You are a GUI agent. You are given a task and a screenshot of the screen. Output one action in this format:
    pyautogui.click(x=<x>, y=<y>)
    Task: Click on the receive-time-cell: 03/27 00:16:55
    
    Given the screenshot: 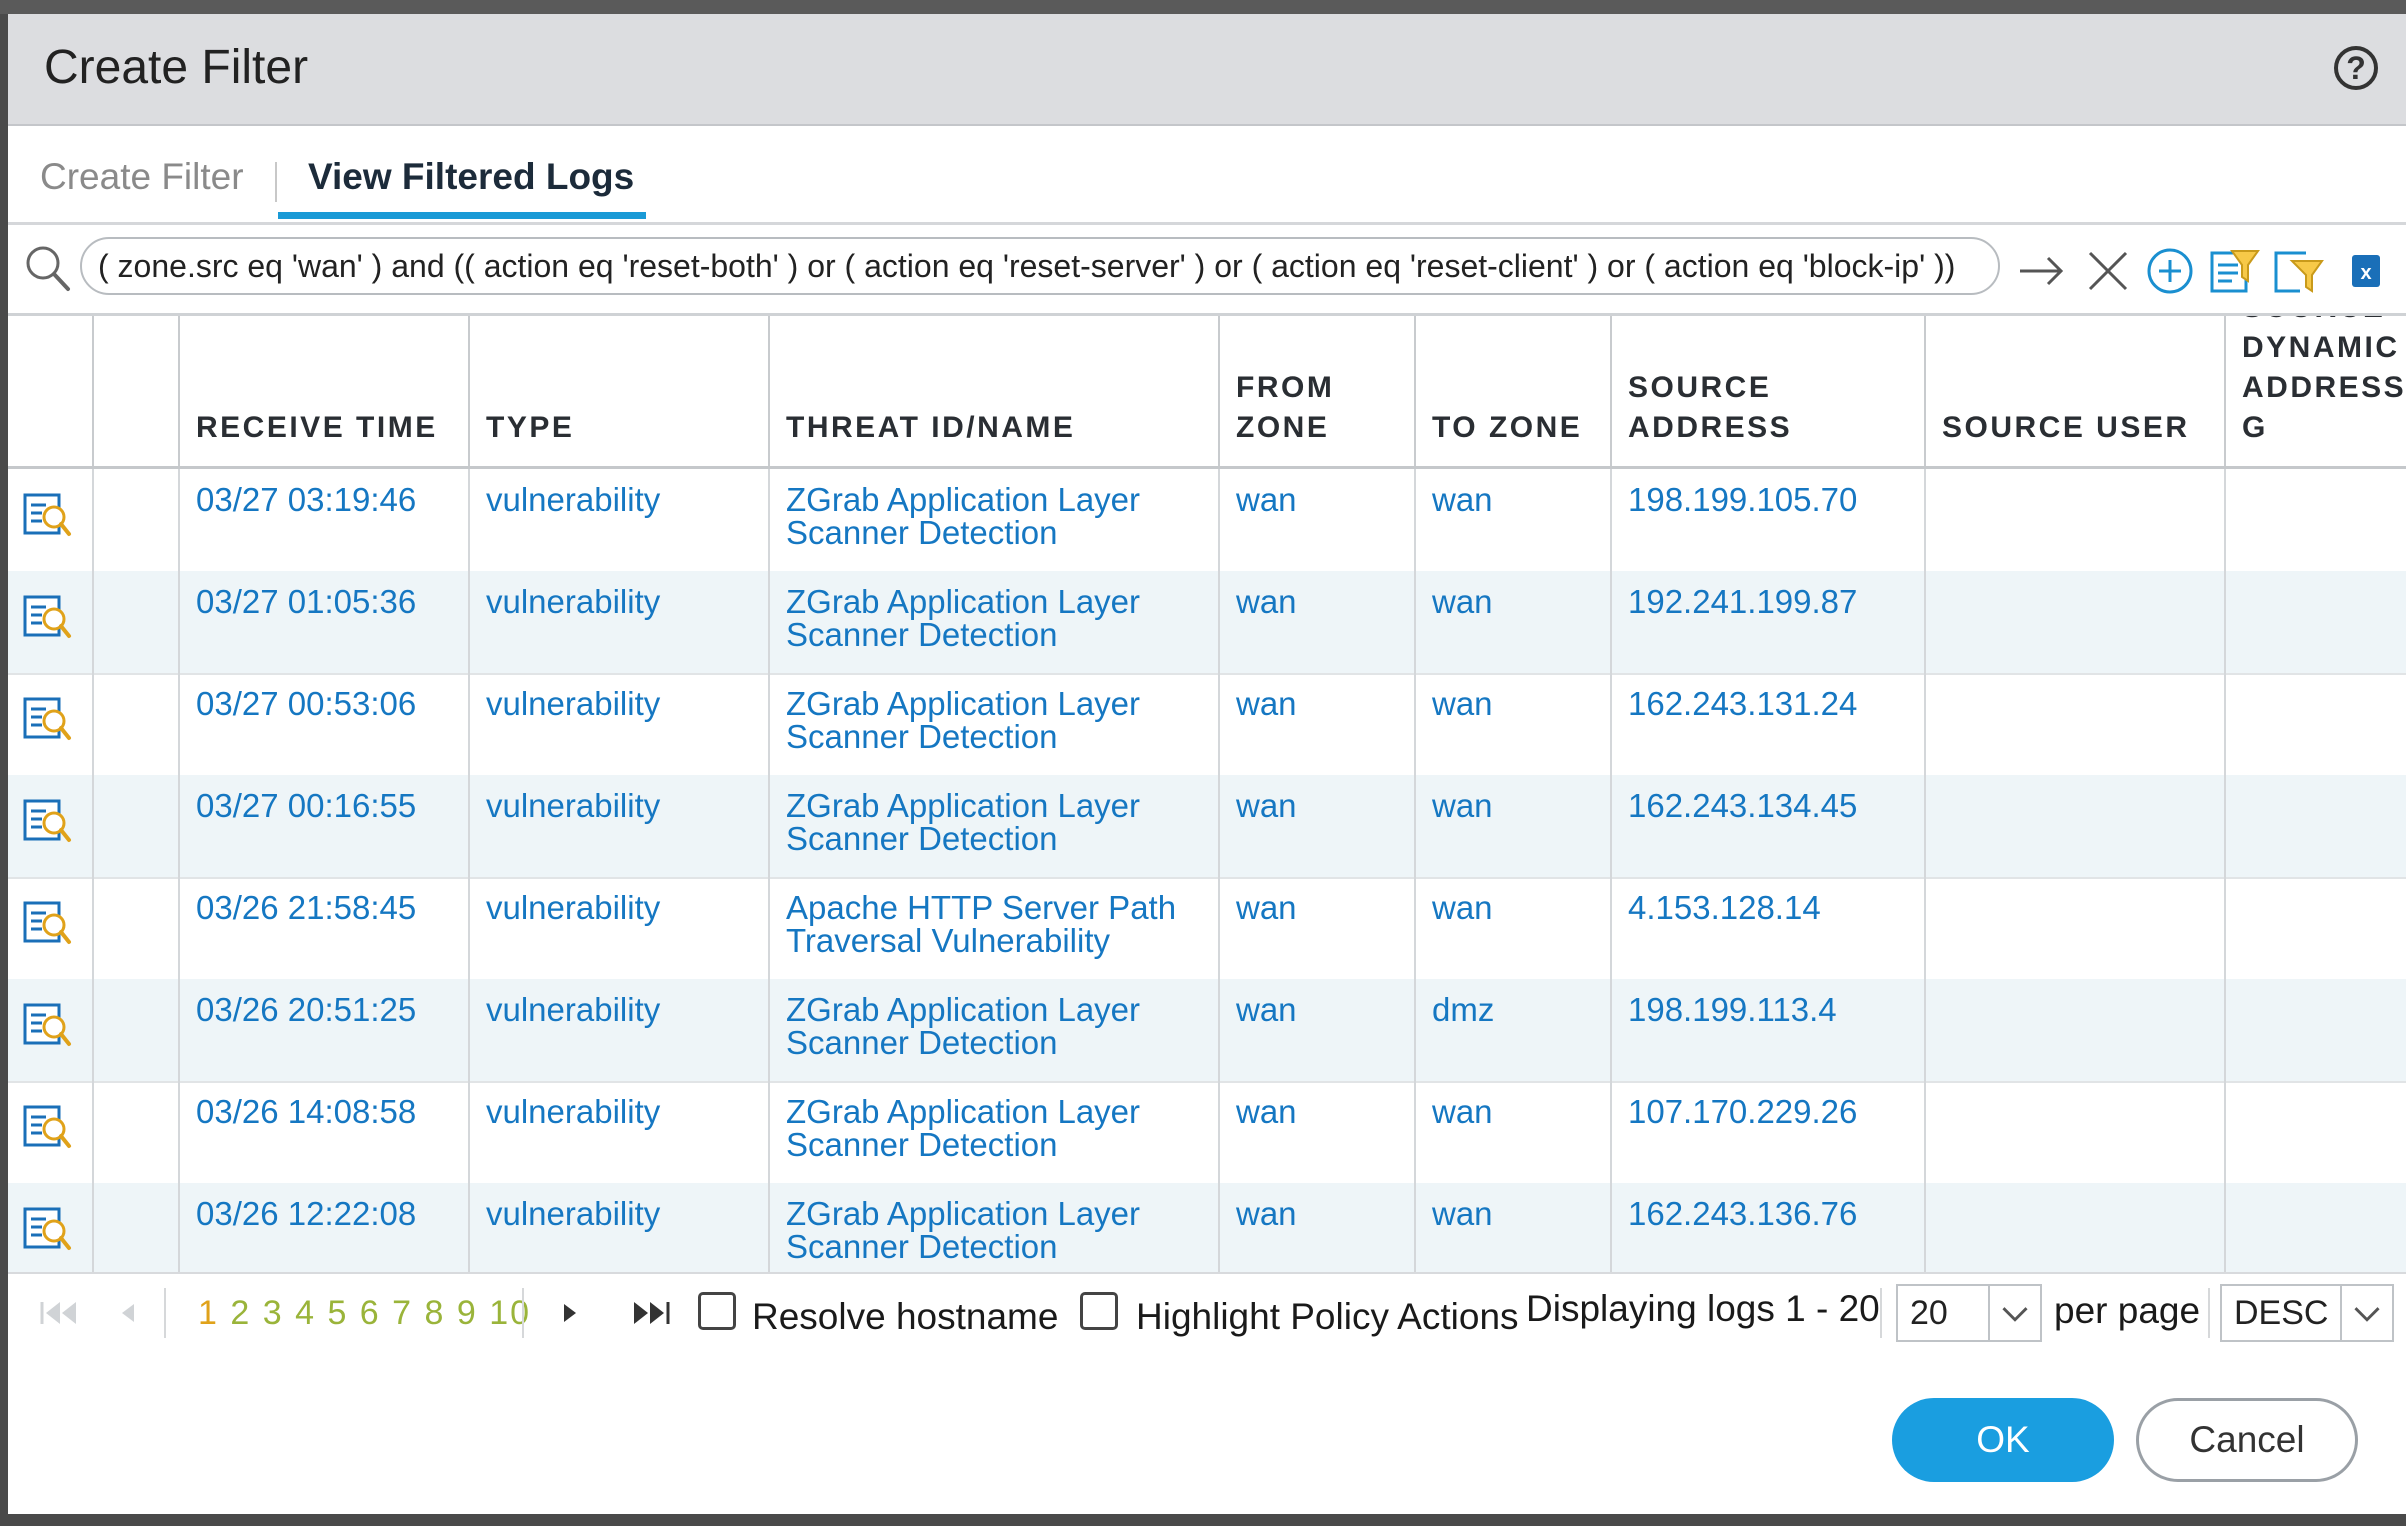 What is the action you would take?
    pyautogui.click(x=325, y=826)
    